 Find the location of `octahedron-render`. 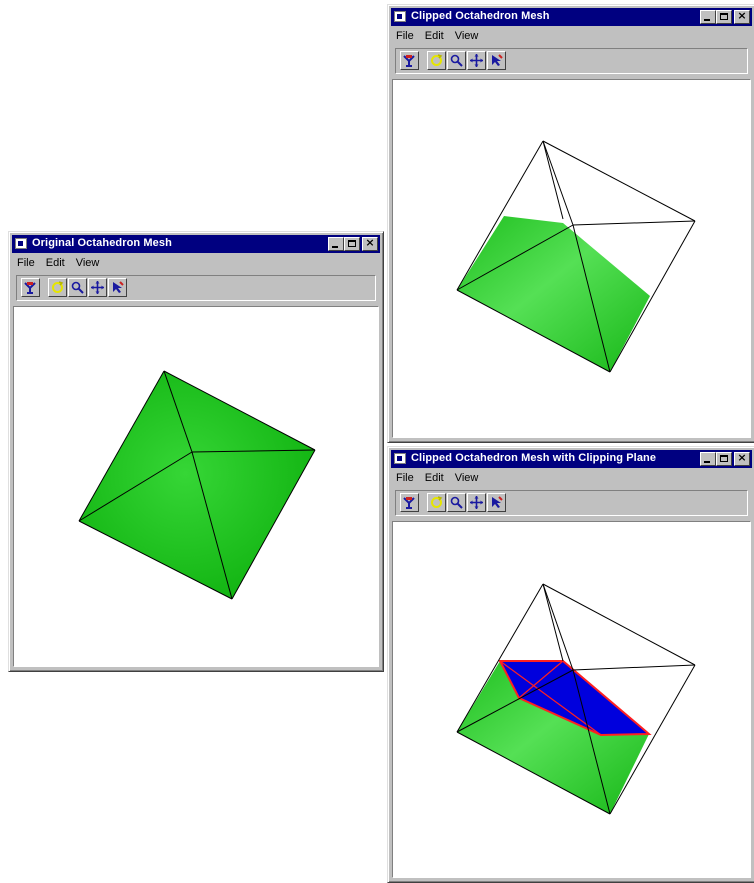

octahedron-render is located at coordinates (197, 485).